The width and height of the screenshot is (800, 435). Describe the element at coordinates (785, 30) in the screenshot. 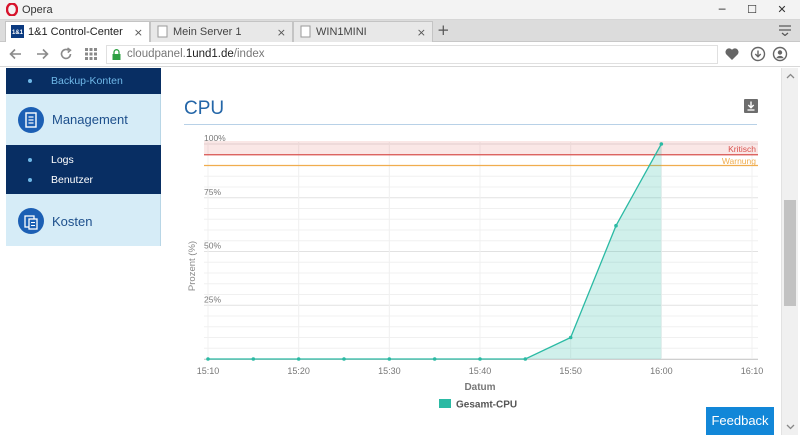

I see `tab-menu-icon` at that location.